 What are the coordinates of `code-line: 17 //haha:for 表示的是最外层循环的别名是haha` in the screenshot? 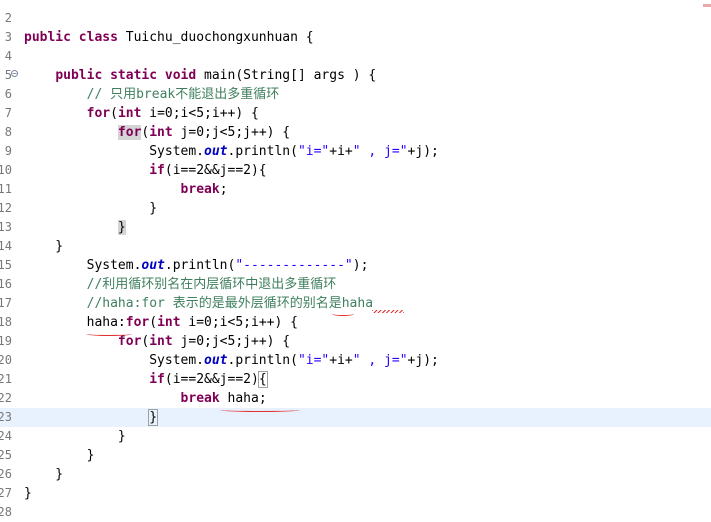 It's located at (355, 303).